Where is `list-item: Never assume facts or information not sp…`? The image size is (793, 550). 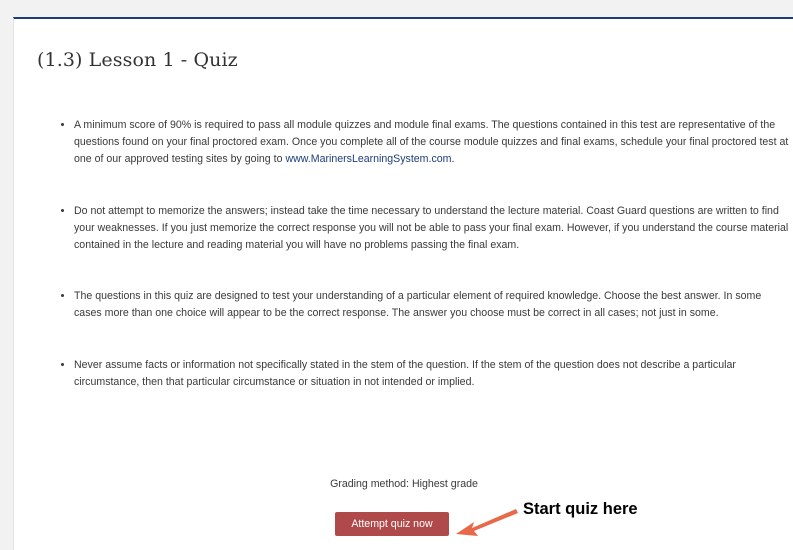
list-item: Never assume facts or information not sp… is located at coordinates (431, 374).